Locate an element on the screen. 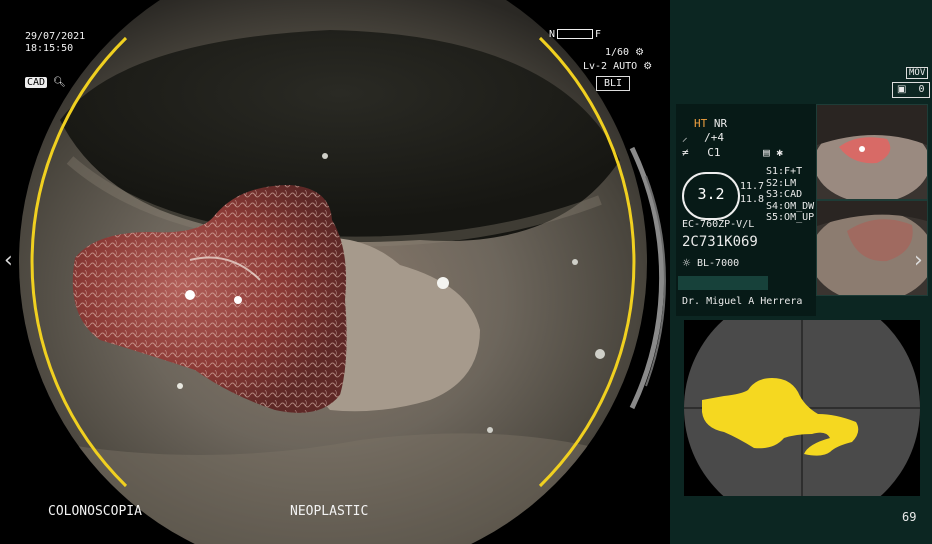 This screenshot has width=932, height=544. zoom-bar is located at coordinates (575, 34).